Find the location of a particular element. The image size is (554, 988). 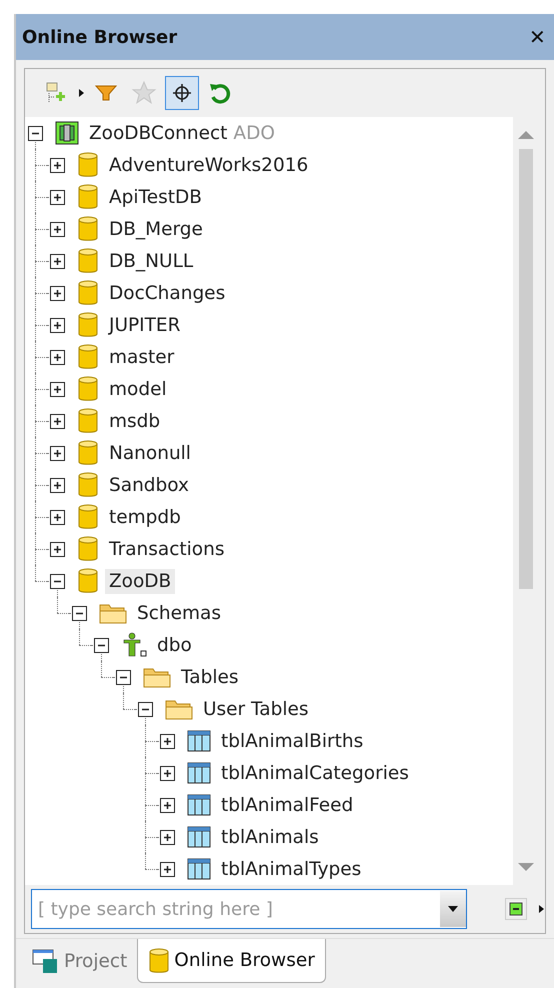

locate-button is located at coordinates (182, 93).